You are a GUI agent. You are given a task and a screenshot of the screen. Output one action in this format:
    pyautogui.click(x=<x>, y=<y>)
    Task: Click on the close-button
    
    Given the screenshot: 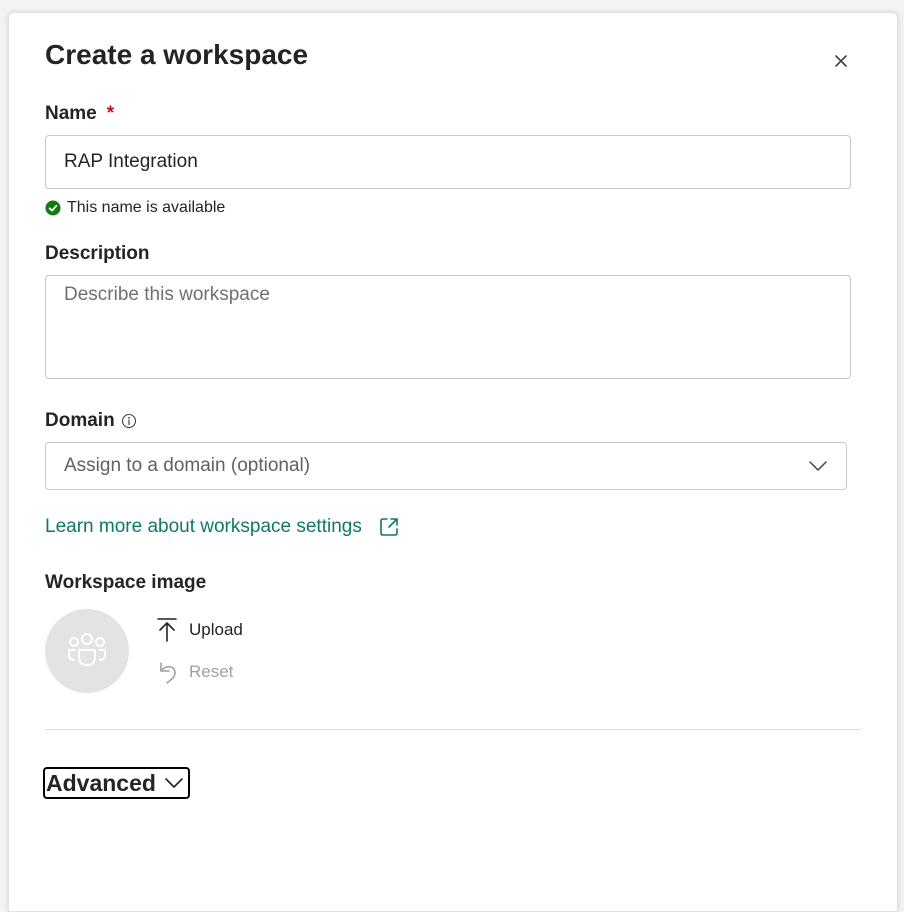 What is the action you would take?
    pyautogui.click(x=841, y=61)
    